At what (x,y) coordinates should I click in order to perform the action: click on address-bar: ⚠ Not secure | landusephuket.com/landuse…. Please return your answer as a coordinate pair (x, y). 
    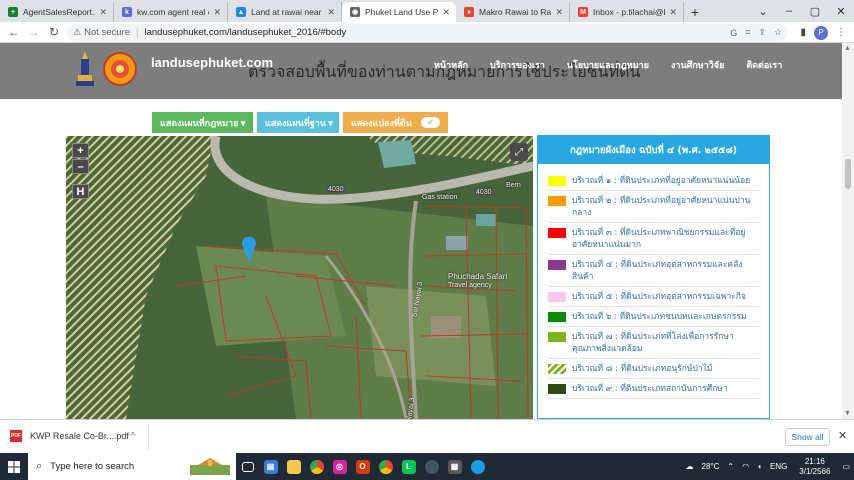
    Looking at the image, I should click on (427, 32).